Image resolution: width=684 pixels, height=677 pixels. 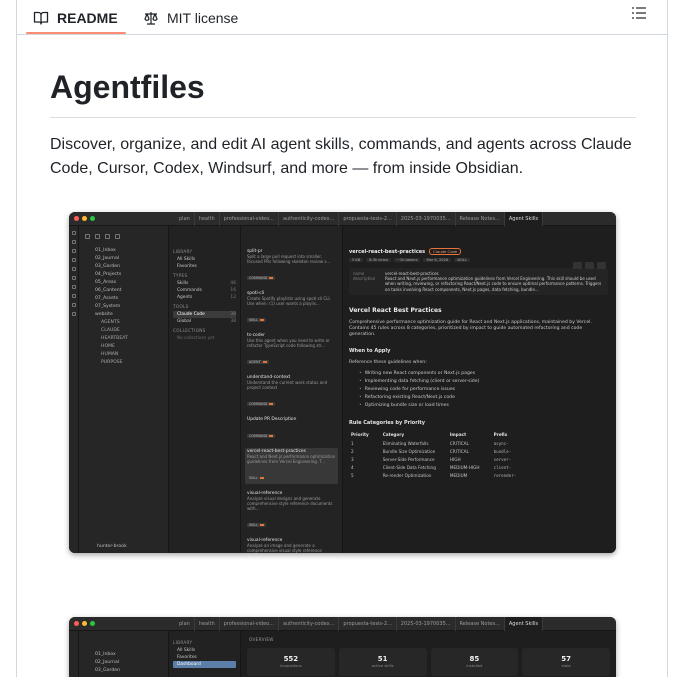 What do you see at coordinates (407, 475) in the screenshot?
I see `table-cell: Re-render Optimization` at bounding box center [407, 475].